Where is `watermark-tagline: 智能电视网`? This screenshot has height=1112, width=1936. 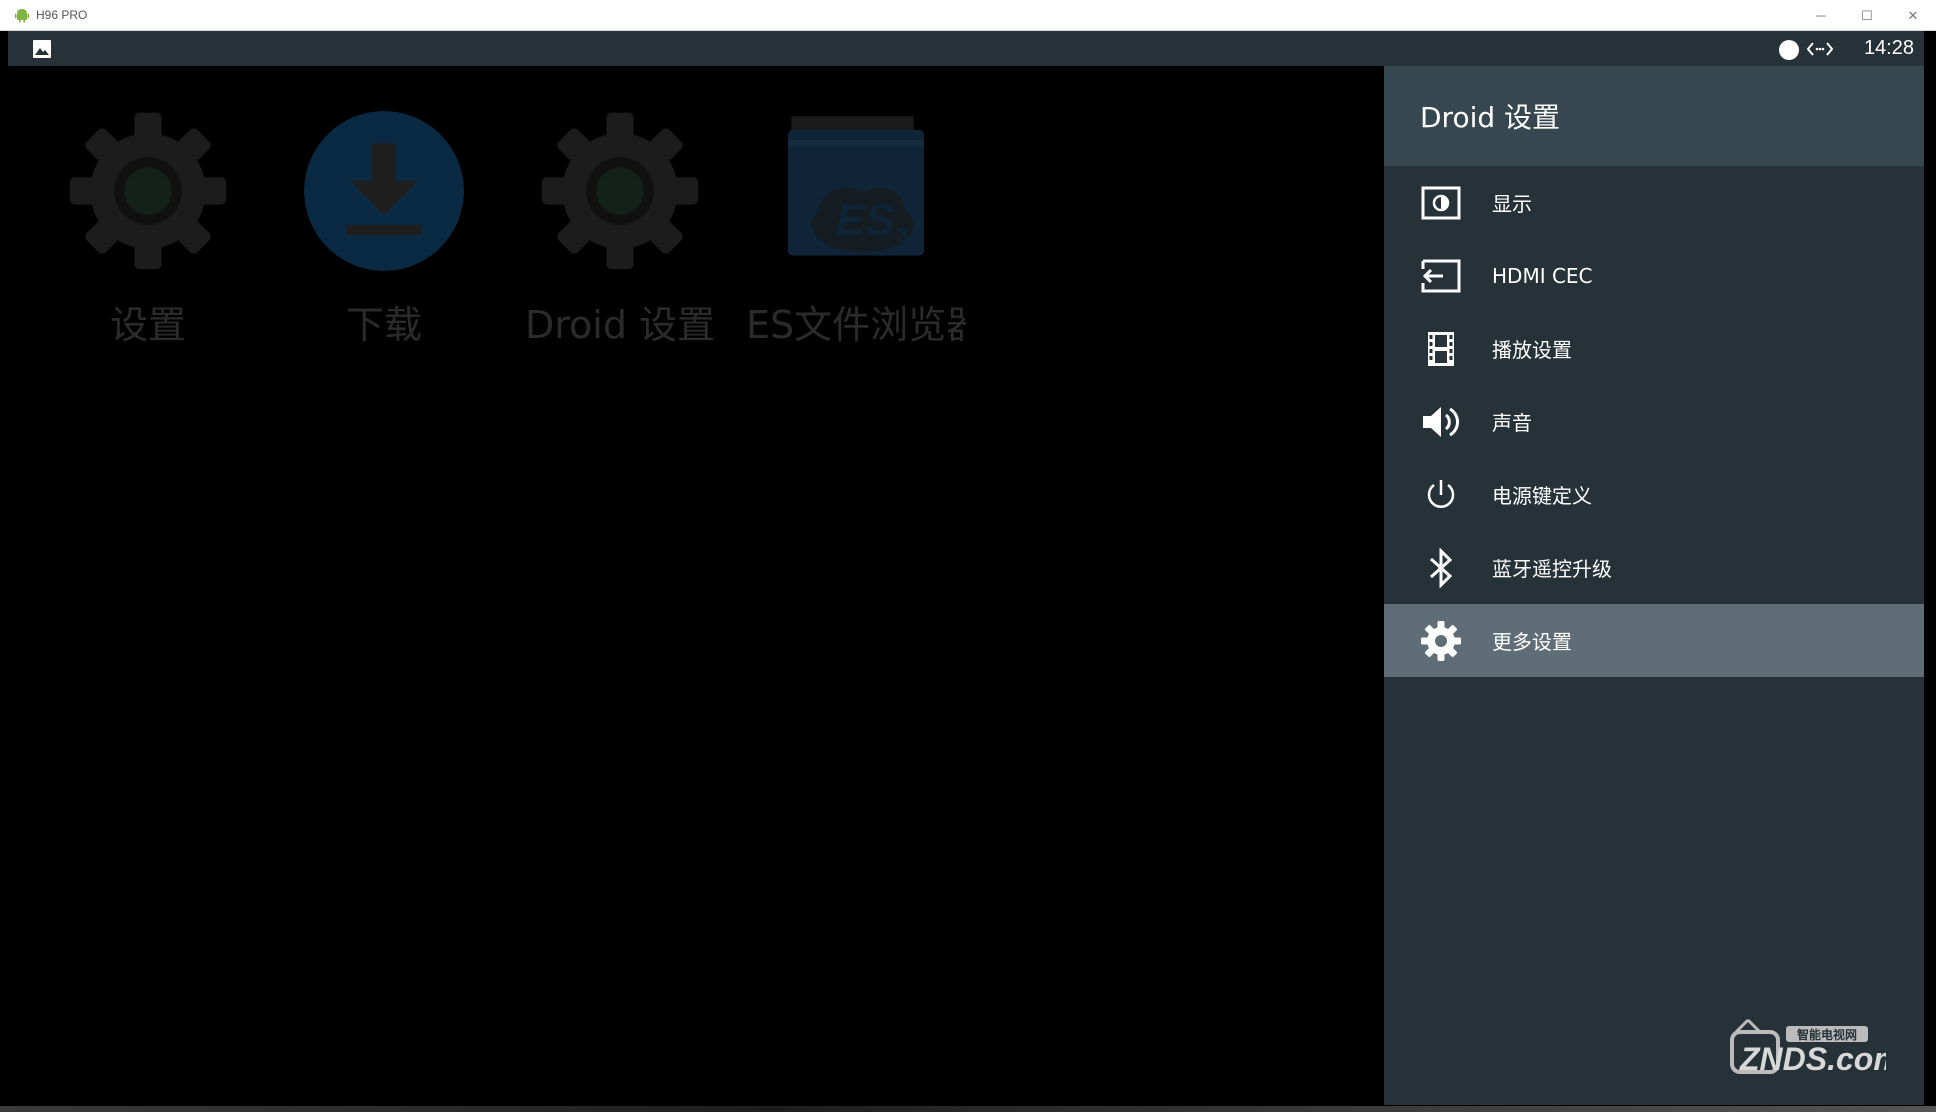 watermark-tagline: 智能电视网 is located at coordinates (1826, 1034).